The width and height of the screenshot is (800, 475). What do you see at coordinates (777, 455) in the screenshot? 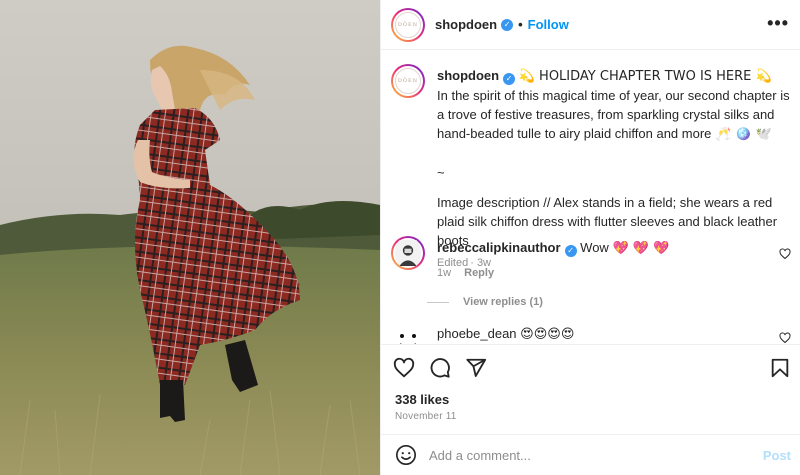
I see `post-comment-button: Post` at bounding box center [777, 455].